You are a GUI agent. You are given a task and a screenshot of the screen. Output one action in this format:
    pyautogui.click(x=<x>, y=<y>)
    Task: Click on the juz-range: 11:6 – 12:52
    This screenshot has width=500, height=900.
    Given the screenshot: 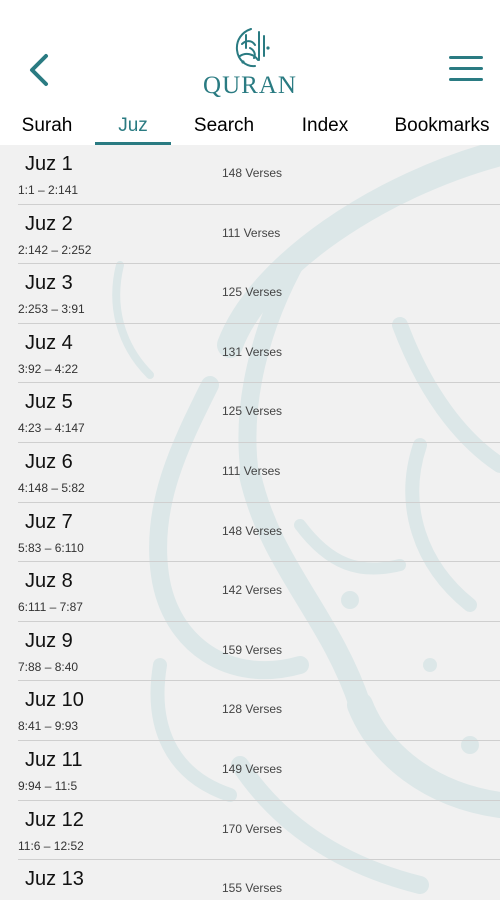 What is the action you would take?
    pyautogui.click(x=51, y=845)
    